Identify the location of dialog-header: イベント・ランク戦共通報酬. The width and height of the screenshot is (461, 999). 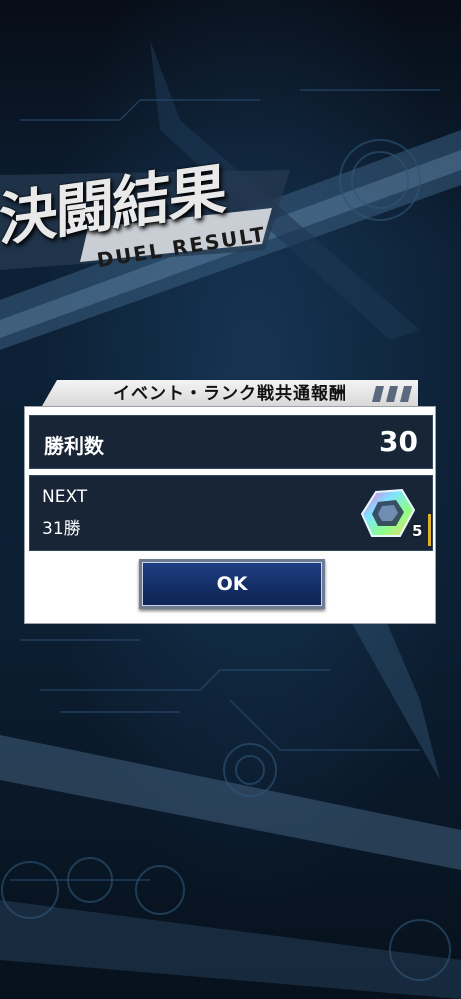
(230, 393).